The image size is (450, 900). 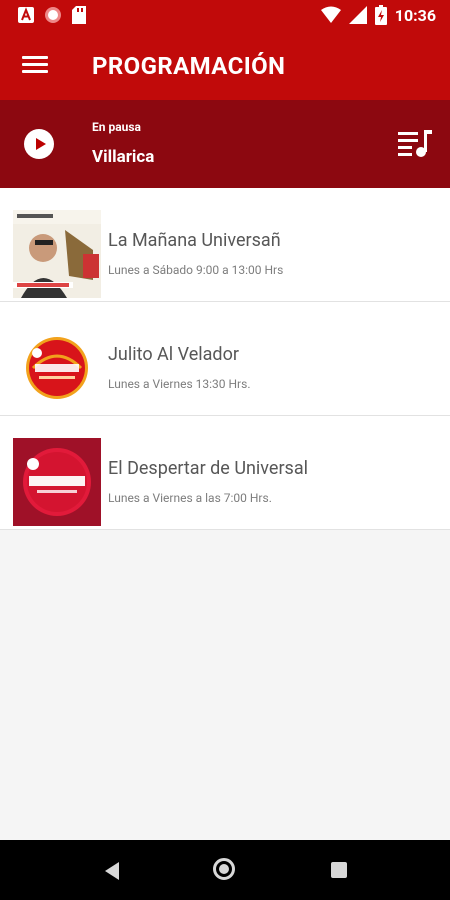 I want to click on status-bar: 10:36, so click(x=225, y=16).